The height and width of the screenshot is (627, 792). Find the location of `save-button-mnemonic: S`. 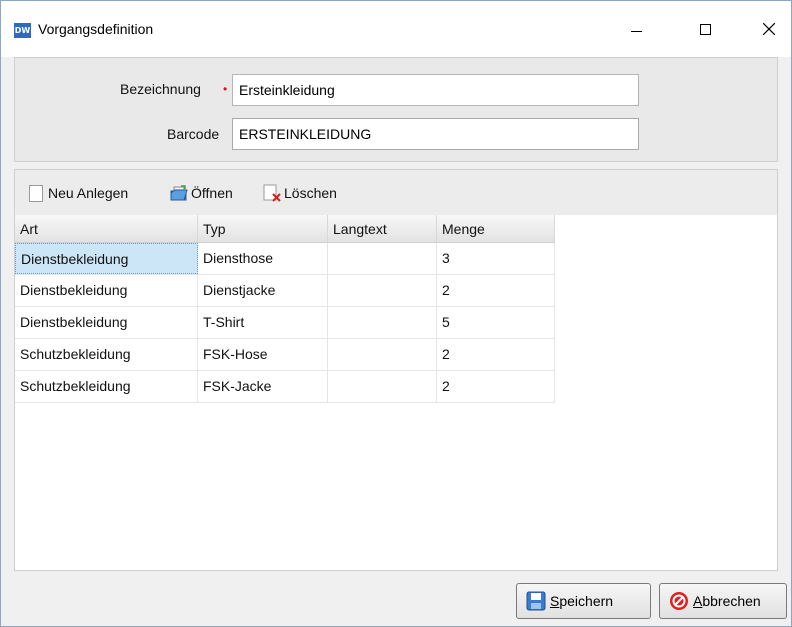

save-button-mnemonic: S is located at coordinates (555, 601).